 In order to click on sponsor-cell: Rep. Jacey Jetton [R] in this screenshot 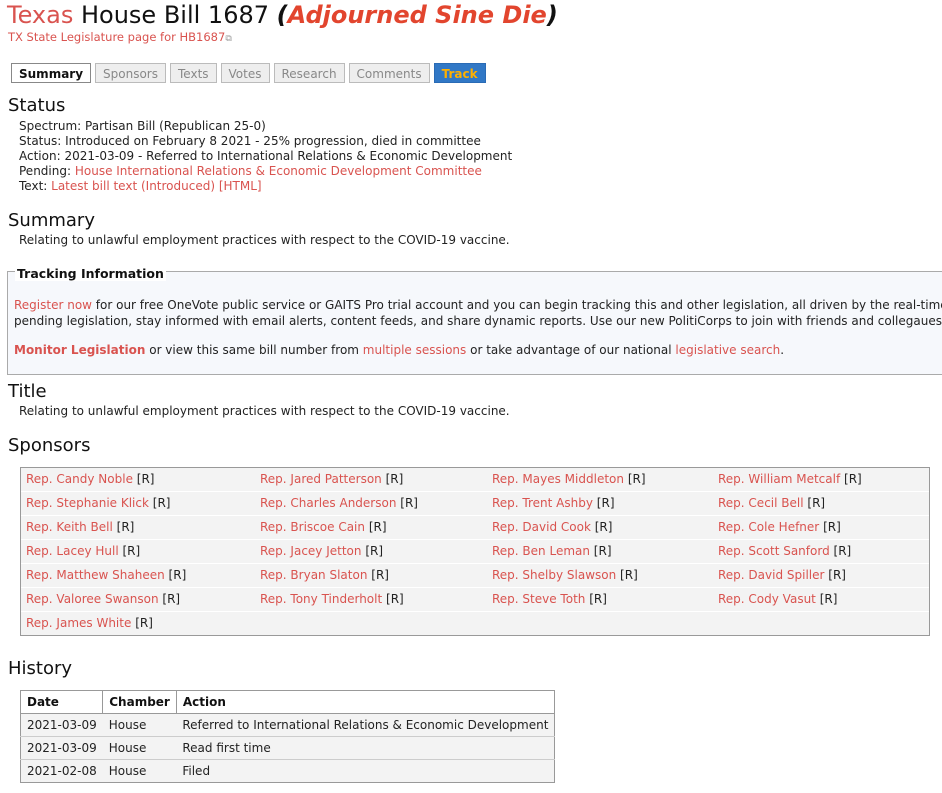, I will do `click(371, 551)`.